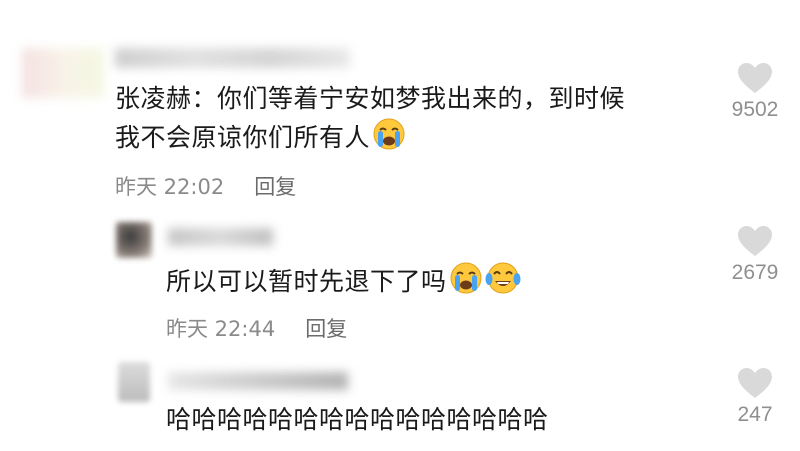  Describe the element at coordinates (503, 283) in the screenshot. I see `face-with-tears-of-joy-icon` at that location.